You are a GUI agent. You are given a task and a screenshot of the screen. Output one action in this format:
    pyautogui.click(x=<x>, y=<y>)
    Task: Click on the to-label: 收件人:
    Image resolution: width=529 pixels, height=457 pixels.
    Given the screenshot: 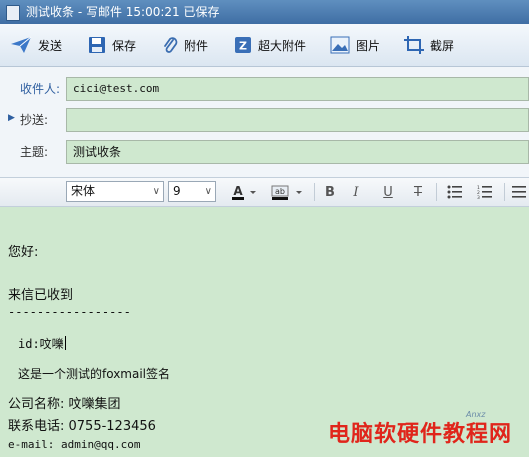 What is the action you would take?
    pyautogui.click(x=40, y=89)
    